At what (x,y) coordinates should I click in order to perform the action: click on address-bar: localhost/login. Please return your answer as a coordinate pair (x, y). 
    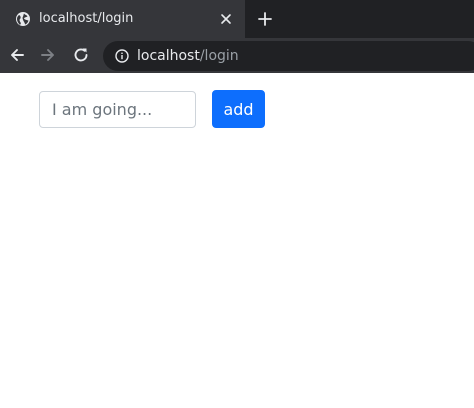
    Looking at the image, I should click on (288, 56).